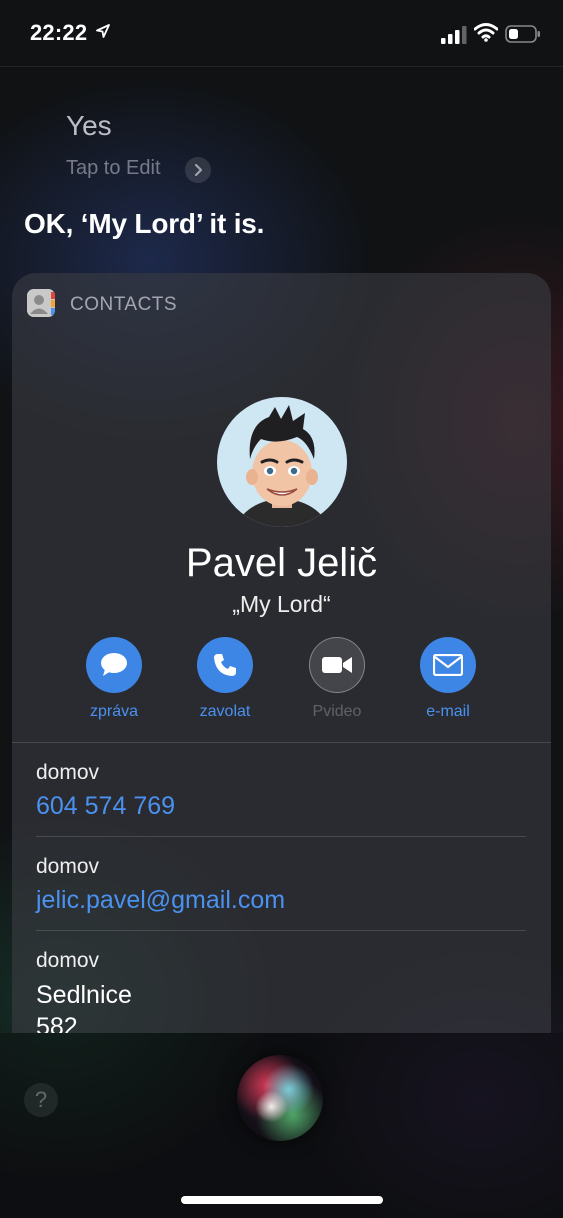  I want to click on address-field-label: domov, so click(68, 960).